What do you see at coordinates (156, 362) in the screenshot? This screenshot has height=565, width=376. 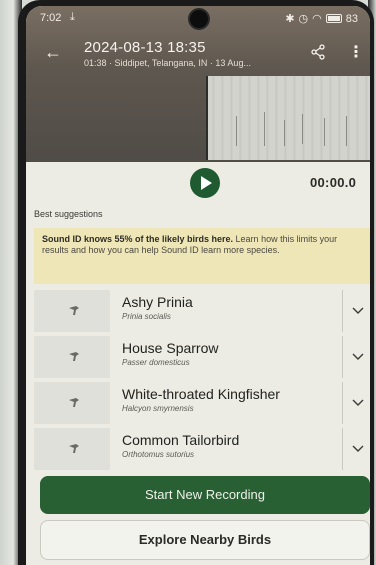 I see `bird-scientific-name: Passer domesticus` at bounding box center [156, 362].